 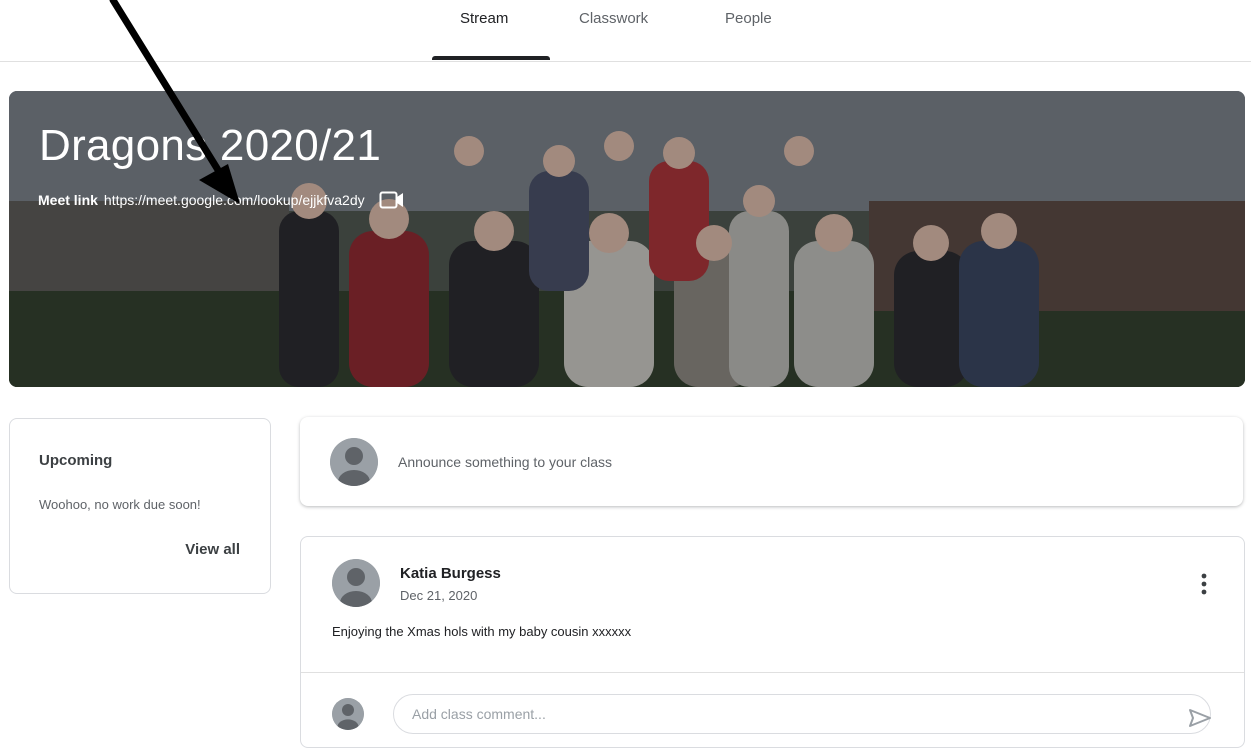 I want to click on send-icon, so click(x=1200, y=718).